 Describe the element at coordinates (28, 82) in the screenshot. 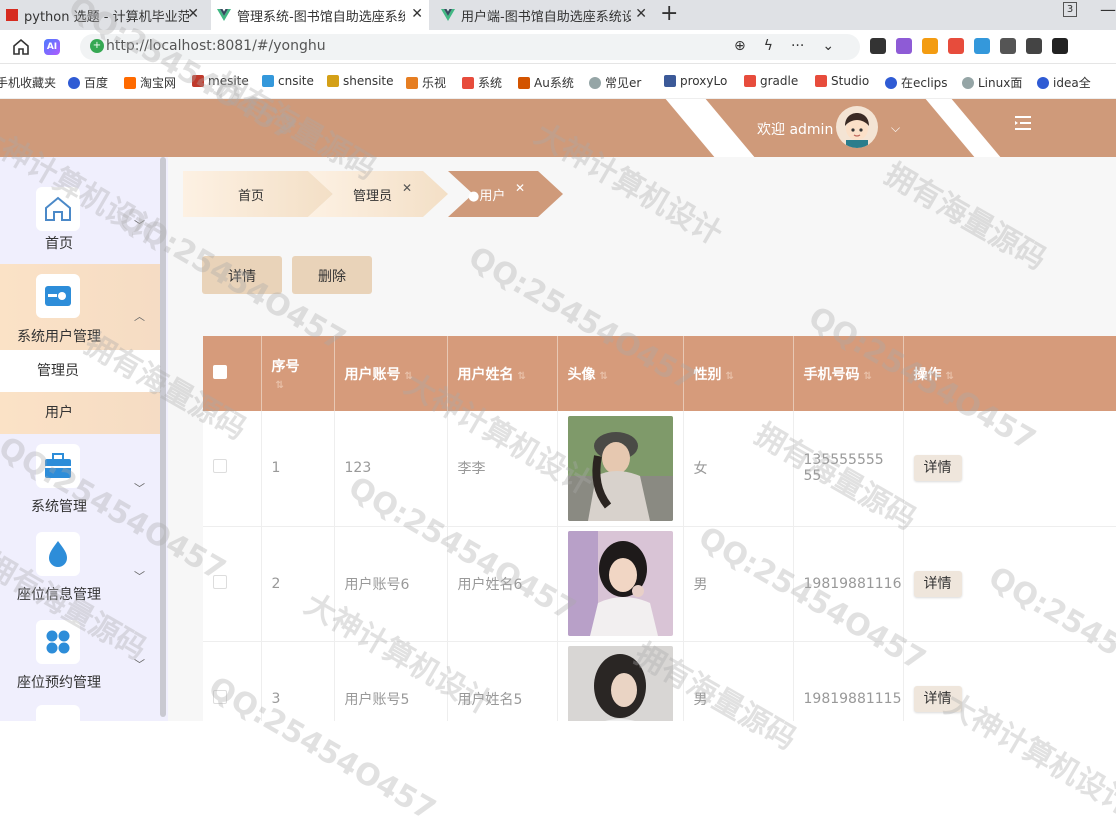

I see `bookmark-item: 手机收藏夹` at that location.